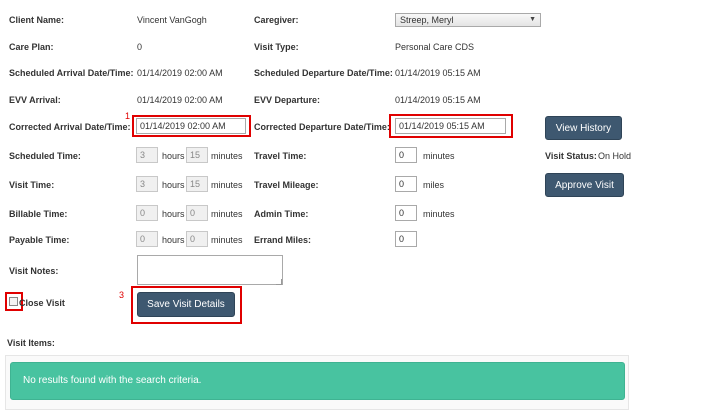 This screenshot has height=410, width=724. I want to click on highlight-box-save, so click(186, 305).